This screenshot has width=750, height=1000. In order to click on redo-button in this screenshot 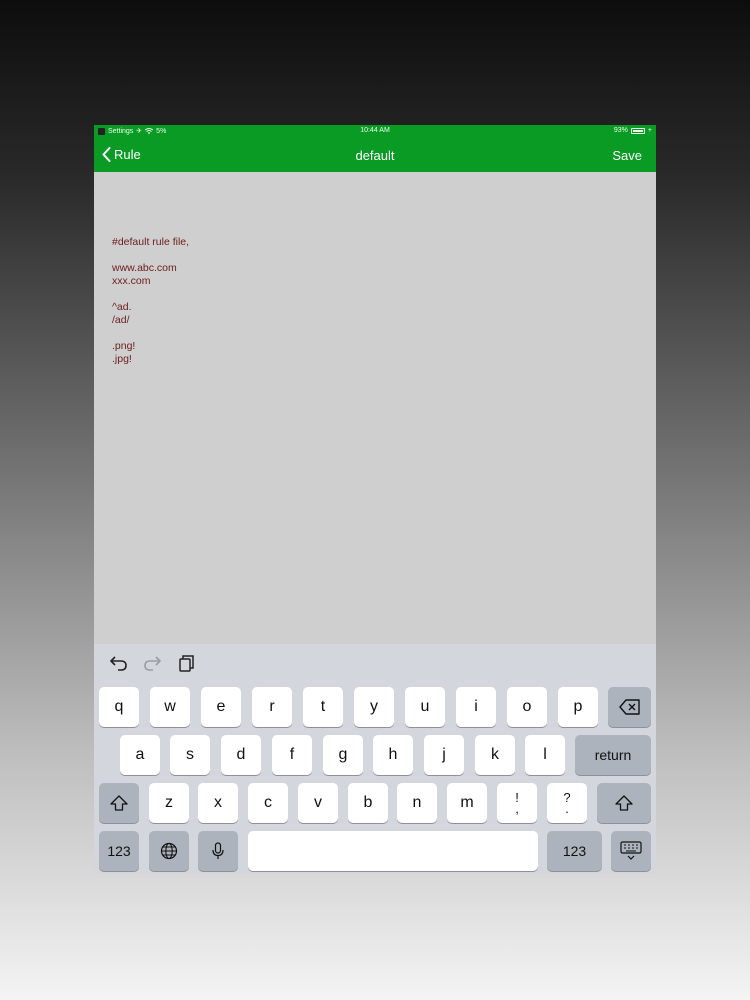, I will do `click(152, 663)`.